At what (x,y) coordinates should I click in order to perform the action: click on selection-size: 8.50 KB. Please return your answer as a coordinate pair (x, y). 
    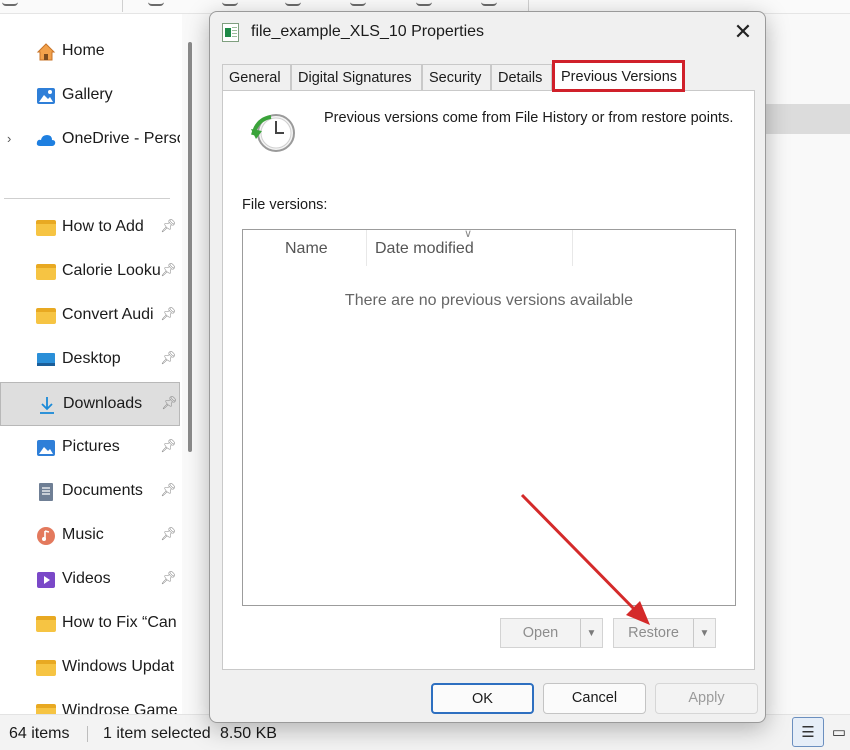
    Looking at the image, I should click on (248, 733).